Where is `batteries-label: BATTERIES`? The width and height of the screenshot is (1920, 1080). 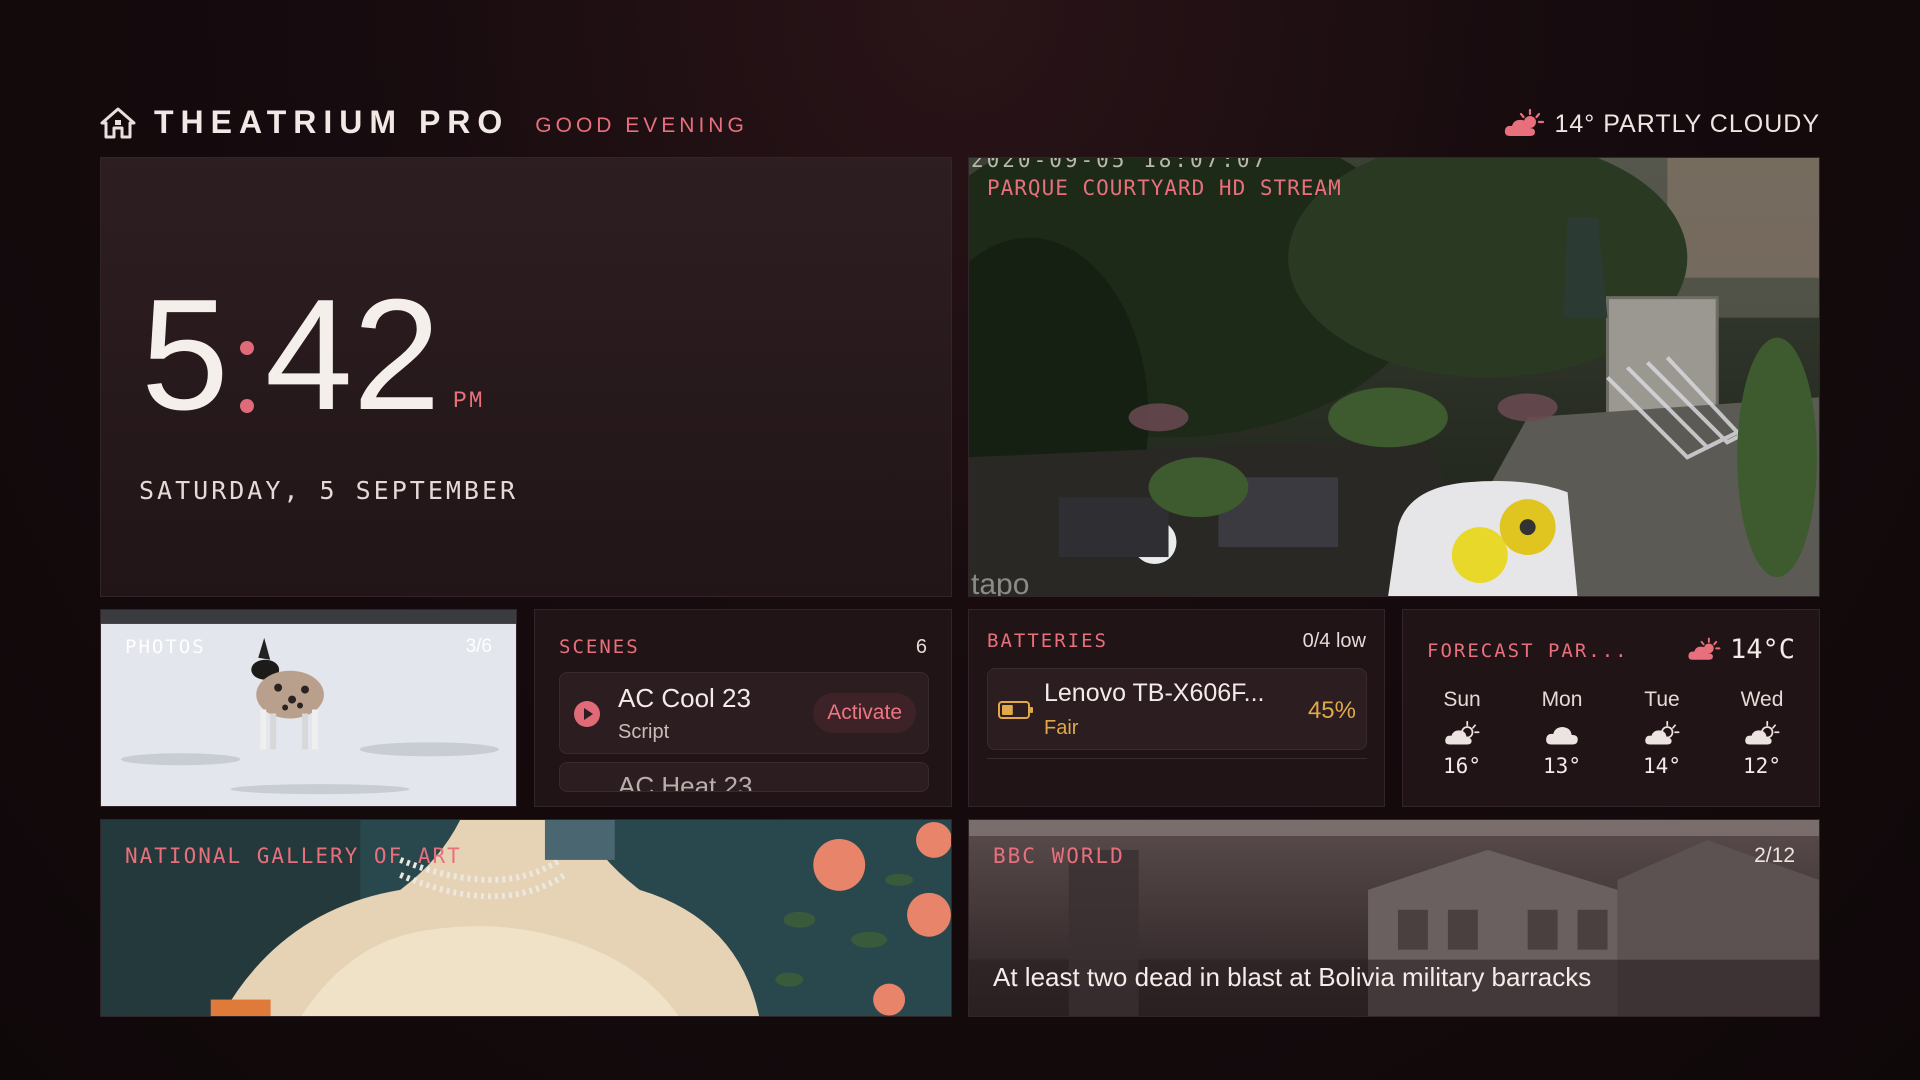 batteries-label: BATTERIES is located at coordinates (1047, 641).